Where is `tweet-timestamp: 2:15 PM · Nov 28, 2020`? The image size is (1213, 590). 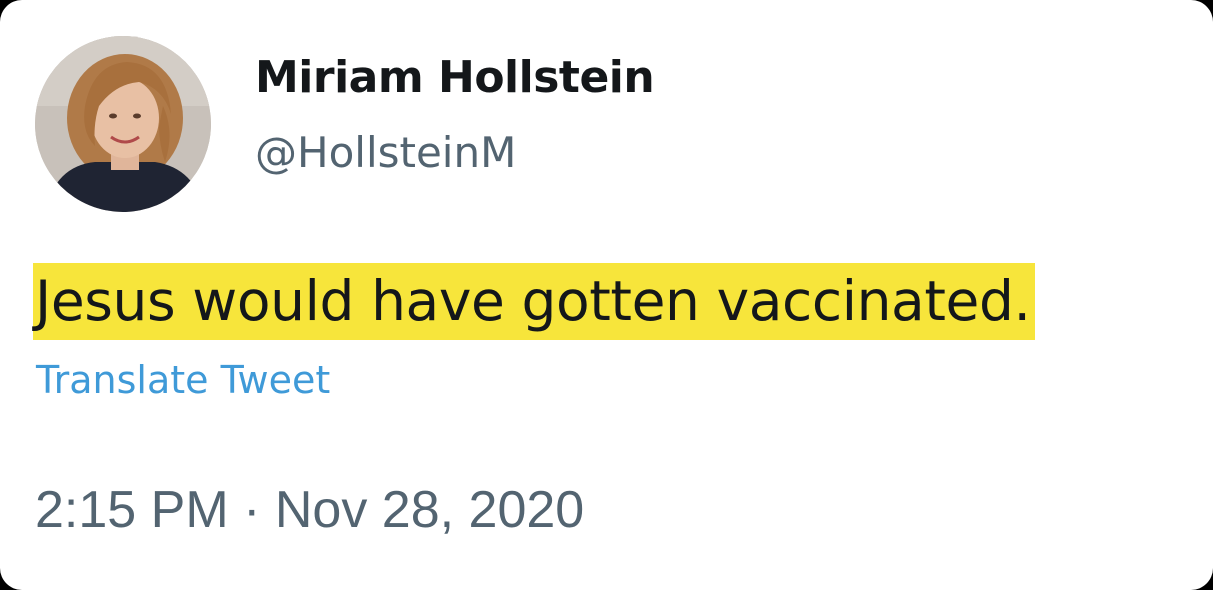
tweet-timestamp: 2:15 PM · Nov 28, 2020 is located at coordinates (309, 510).